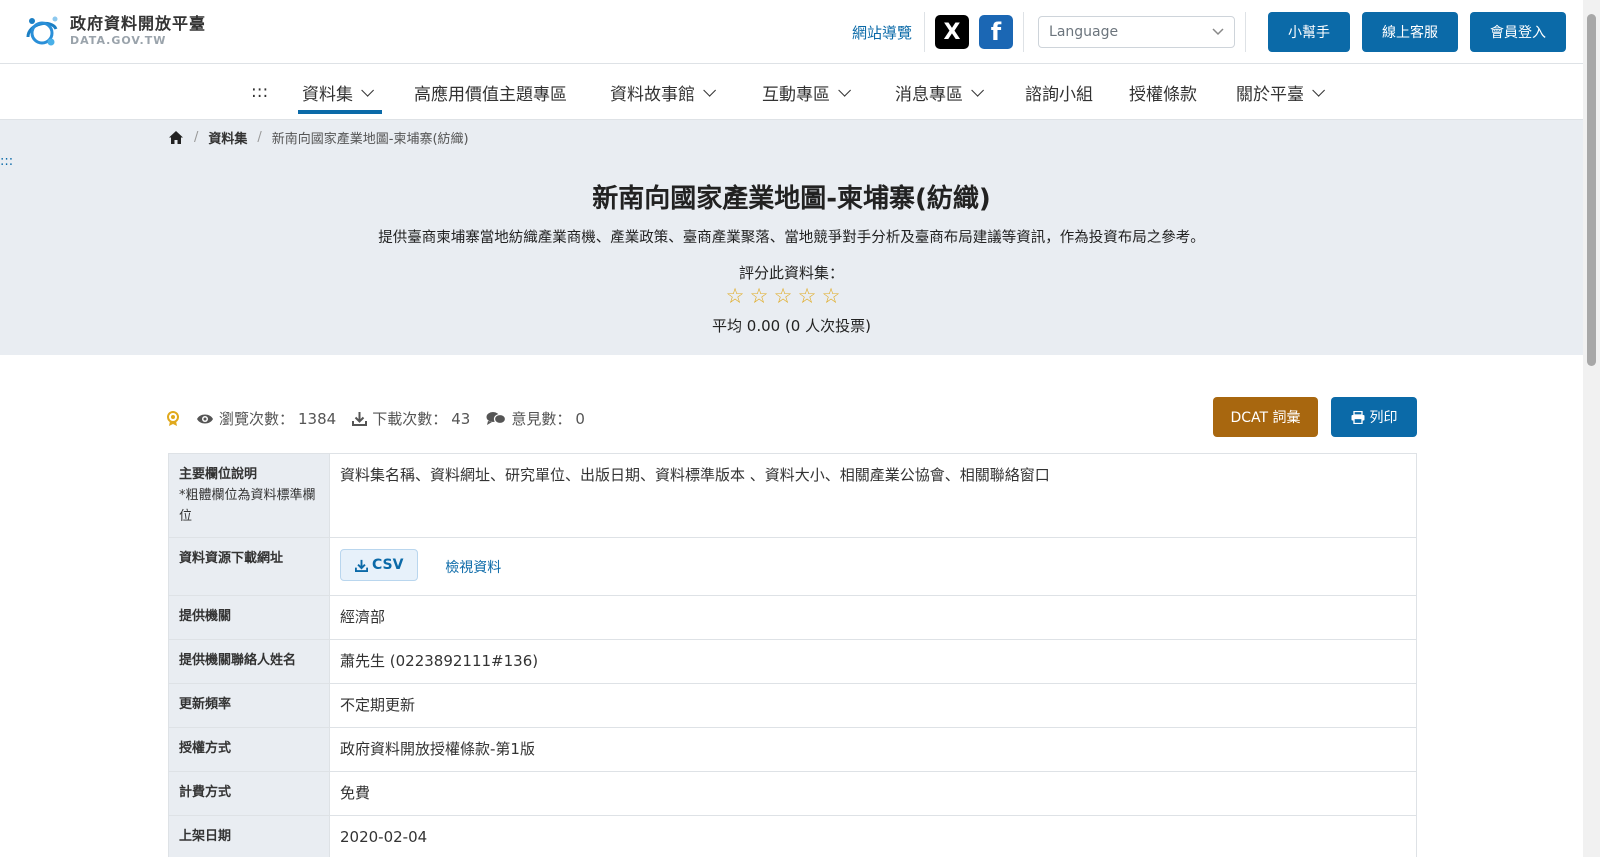 The image size is (1600, 857). What do you see at coordinates (257, 419) in the screenshot?
I see `views-label: 瀏覽次數：` at bounding box center [257, 419].